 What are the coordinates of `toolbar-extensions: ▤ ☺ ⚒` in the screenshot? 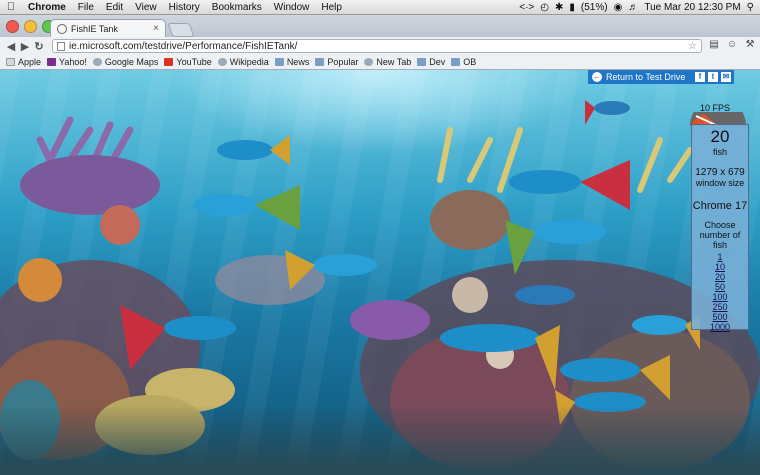 It's located at (732, 45).